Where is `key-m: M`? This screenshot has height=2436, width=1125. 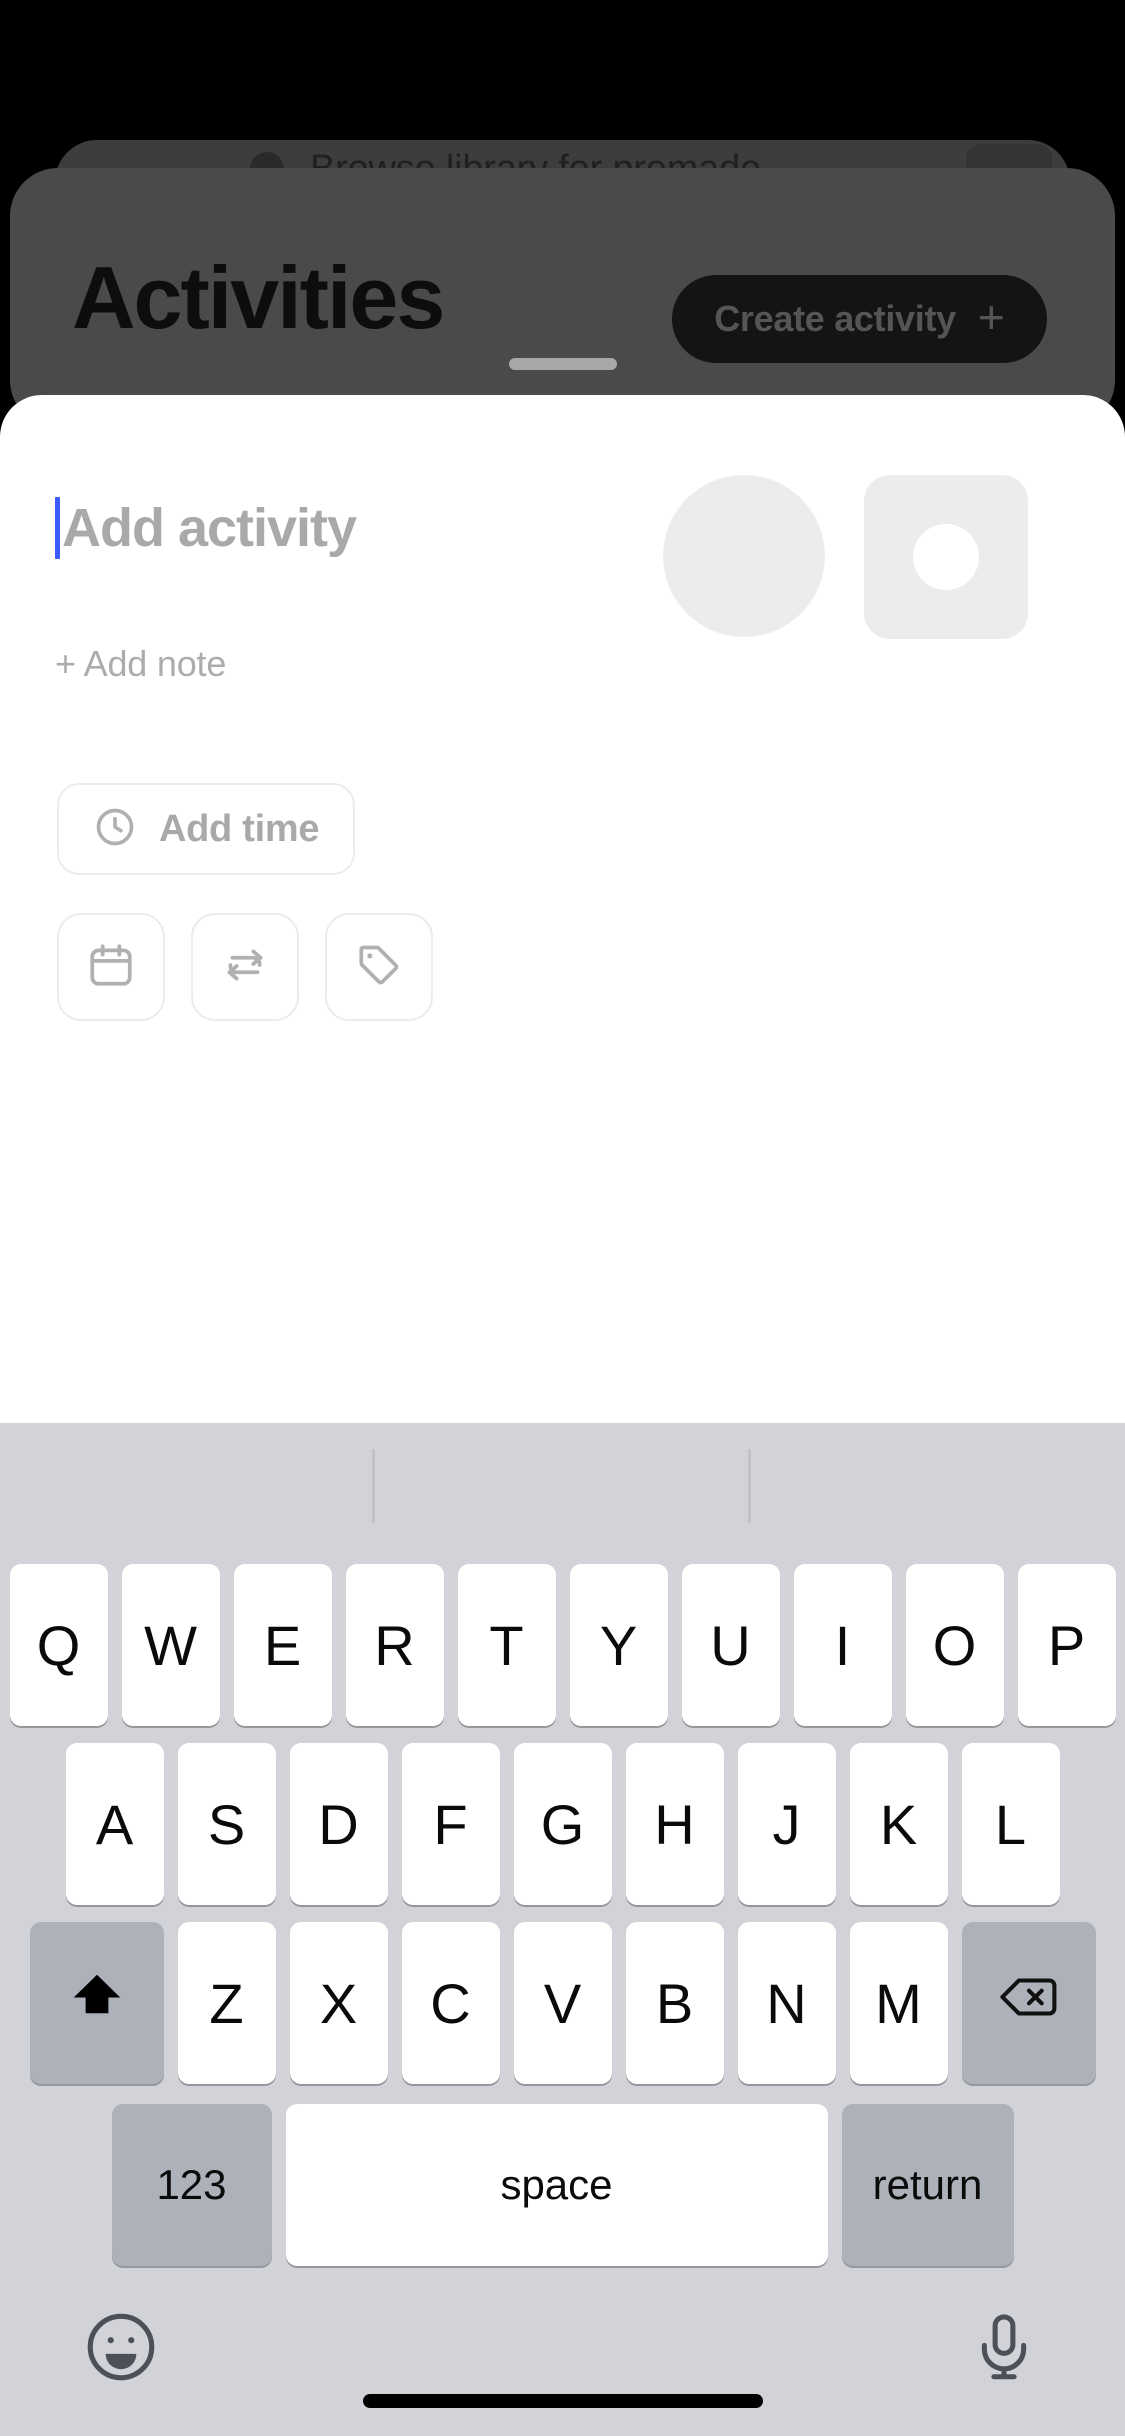 key-m: M is located at coordinates (898, 2003).